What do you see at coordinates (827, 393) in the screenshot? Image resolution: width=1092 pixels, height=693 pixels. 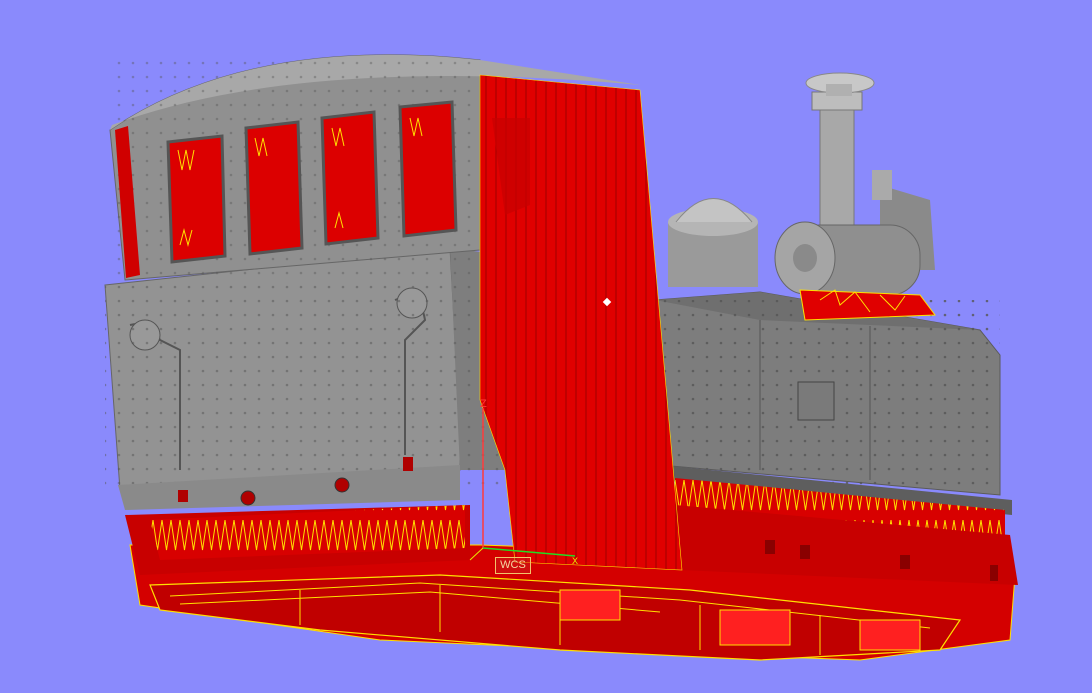 I see `side-tank` at bounding box center [827, 393].